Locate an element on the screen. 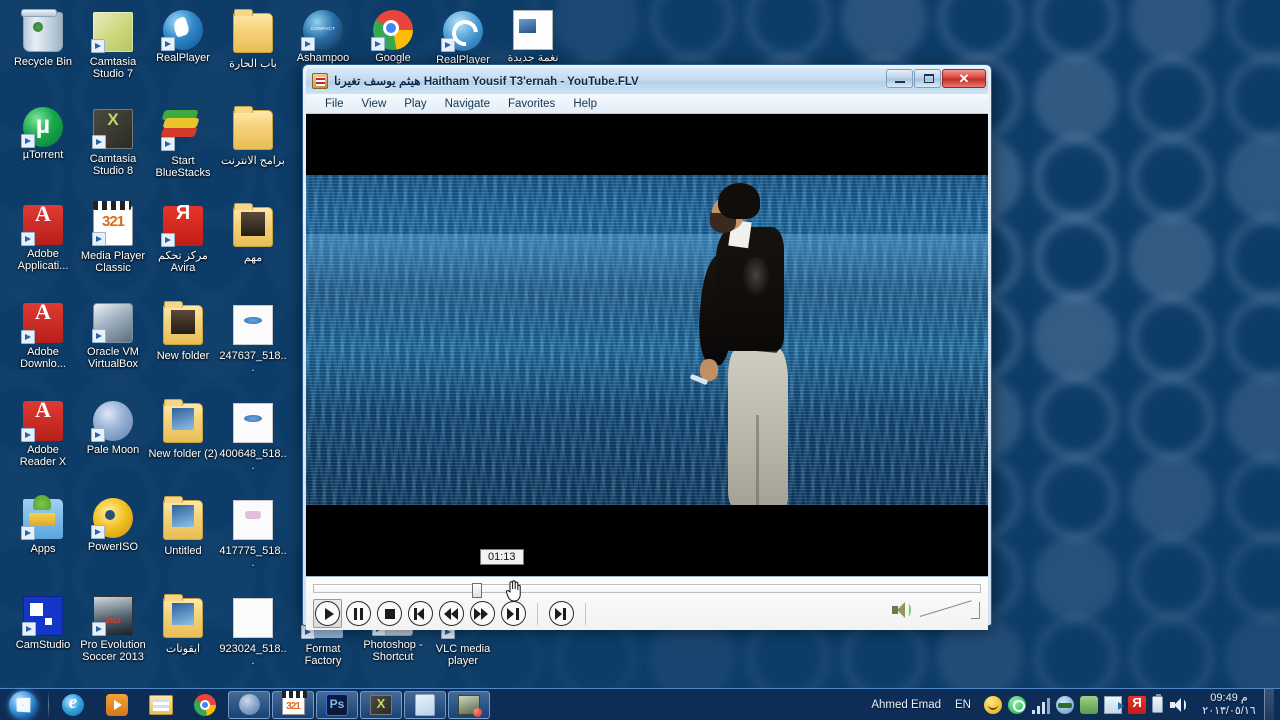  desktop-icon-recycle-bin: Recycle Bin is located at coordinates (43, 38).